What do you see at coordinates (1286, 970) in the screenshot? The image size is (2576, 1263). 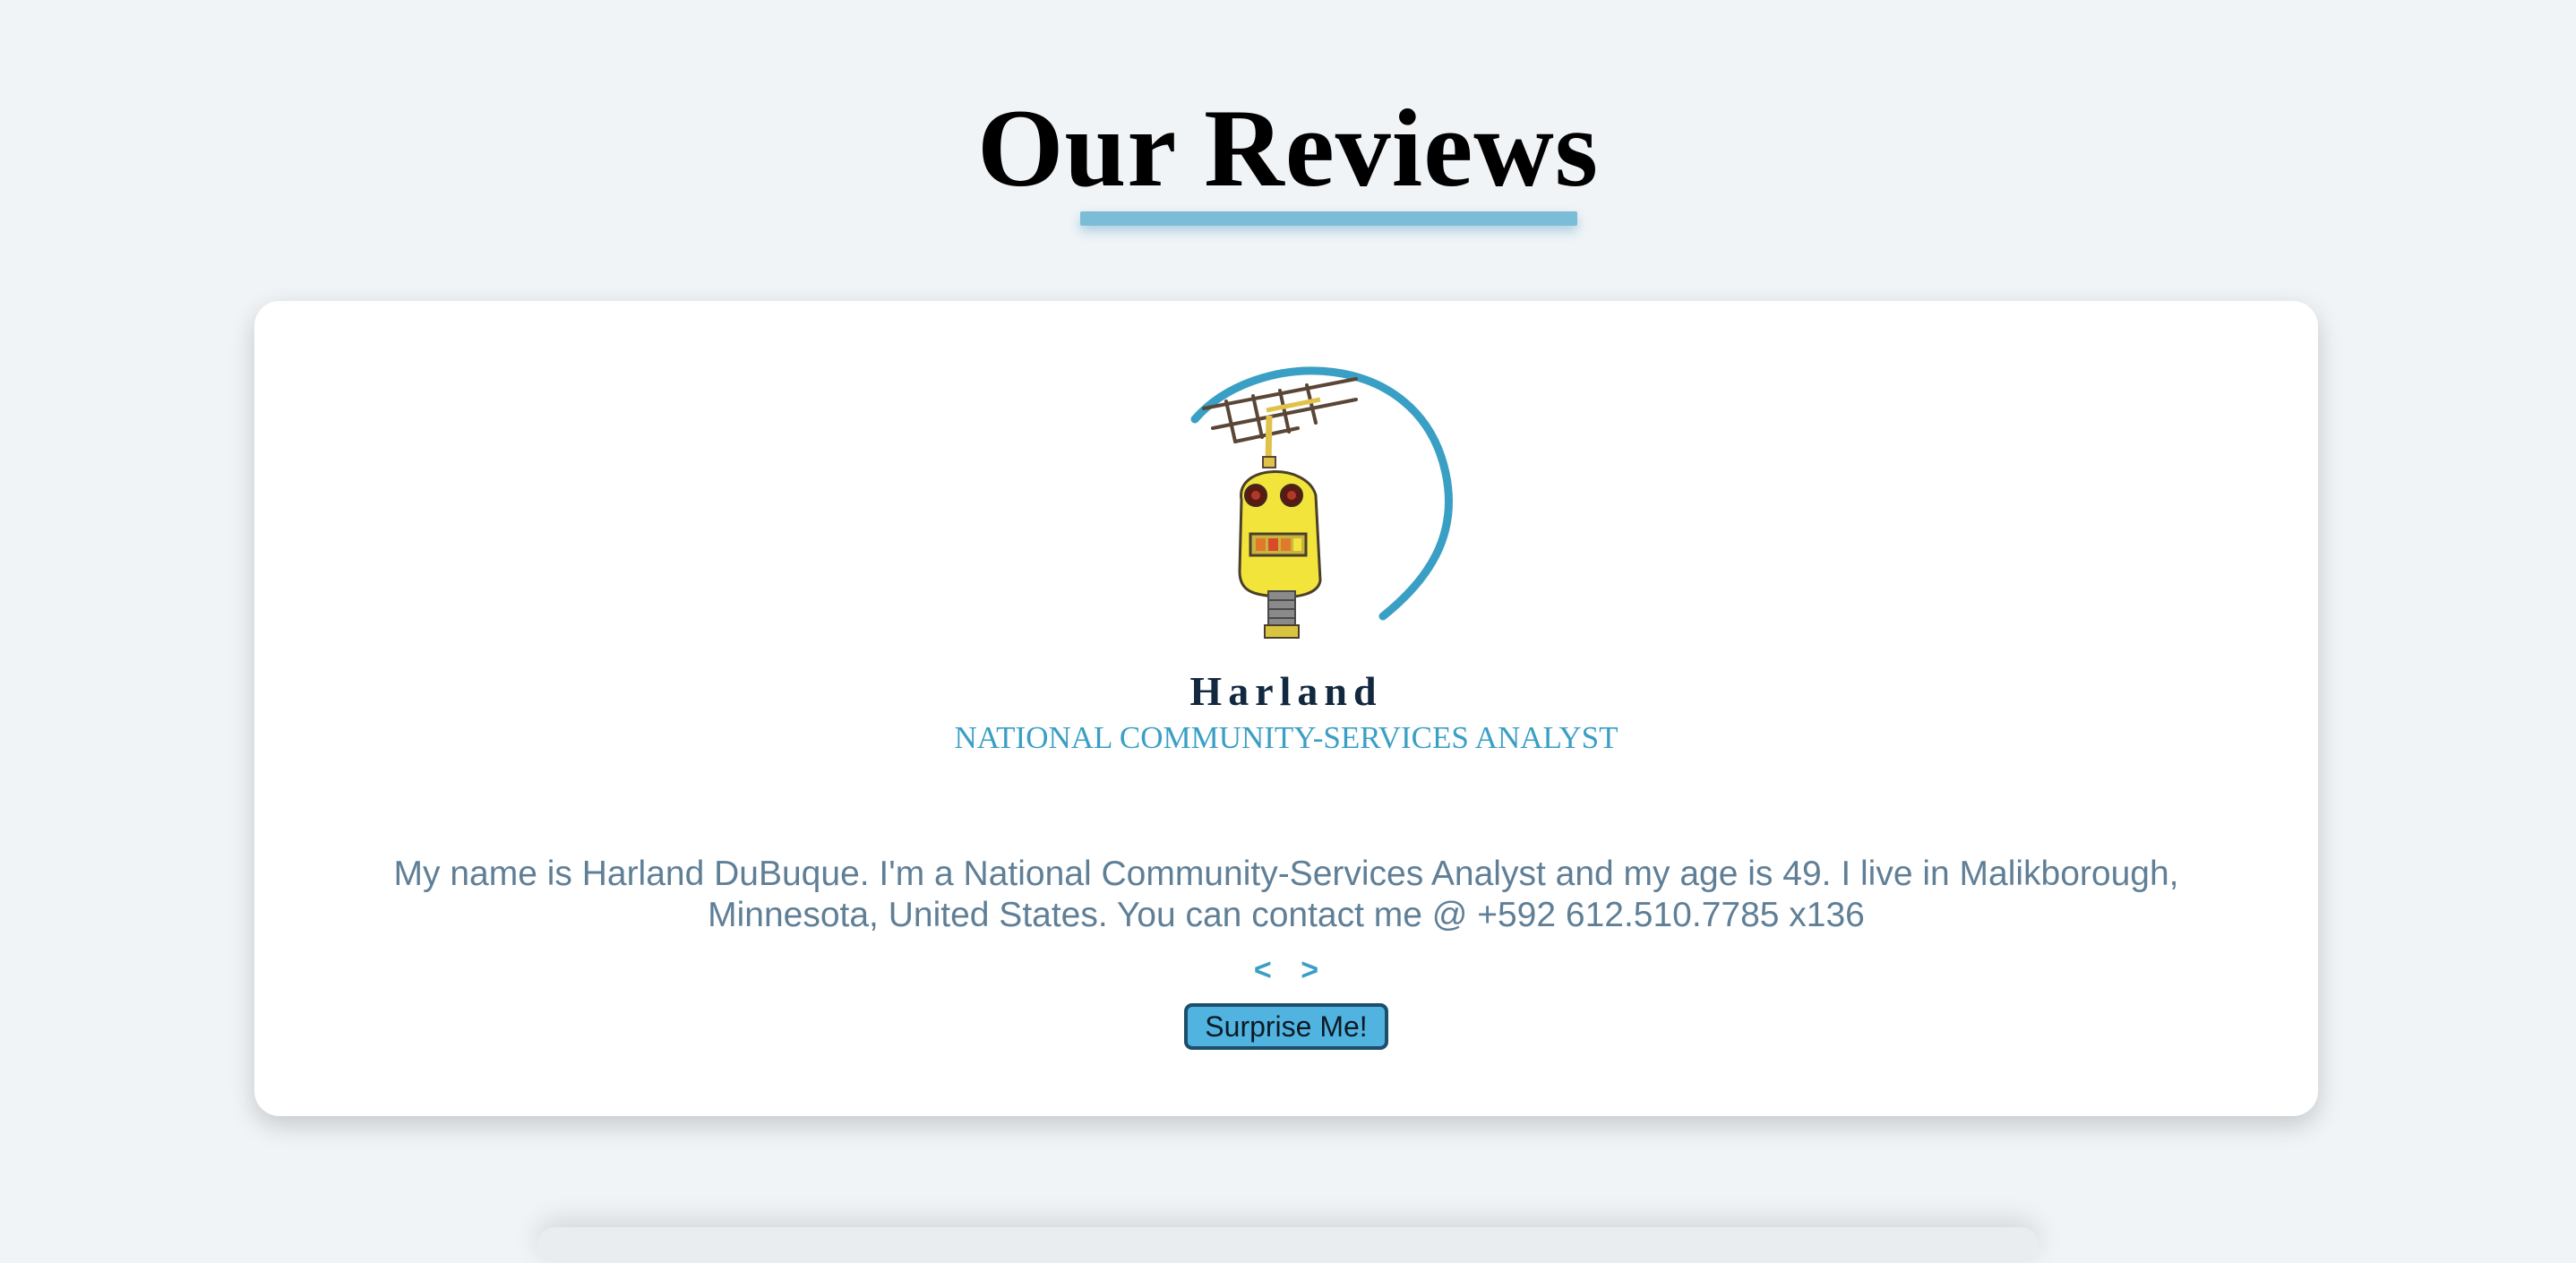 I see `review-navigation: < >` at bounding box center [1286, 970].